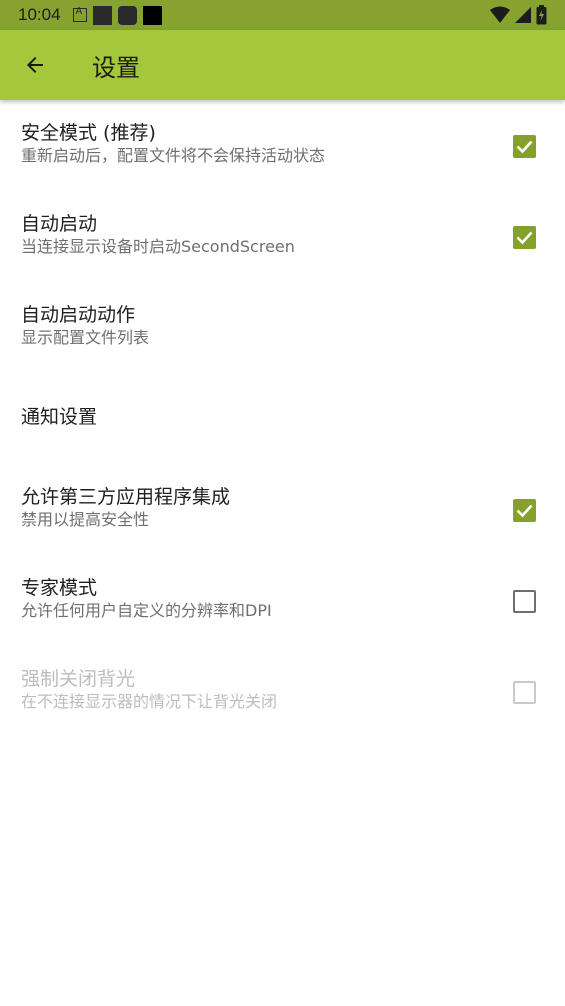 This screenshot has height=1006, width=565. I want to click on setting-safe-mode: 安全模式 (推荐) 重新启动后，配置文件将不会保持活动状态, so click(282, 145).